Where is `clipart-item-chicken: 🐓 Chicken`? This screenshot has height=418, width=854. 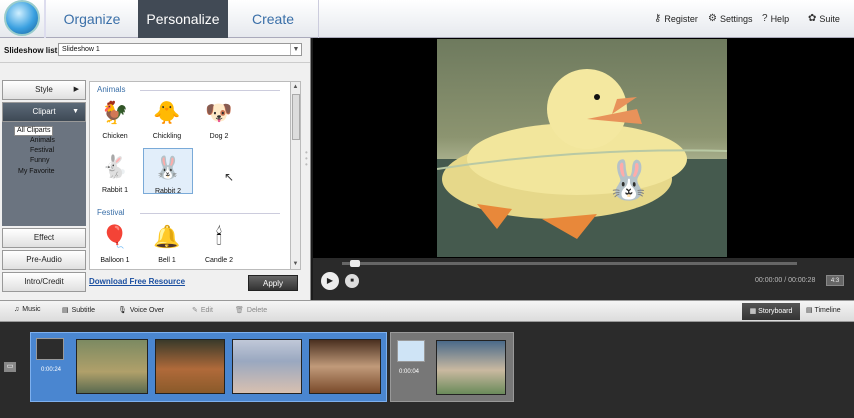 clipart-item-chicken: 🐓 Chicken is located at coordinates (115, 118).